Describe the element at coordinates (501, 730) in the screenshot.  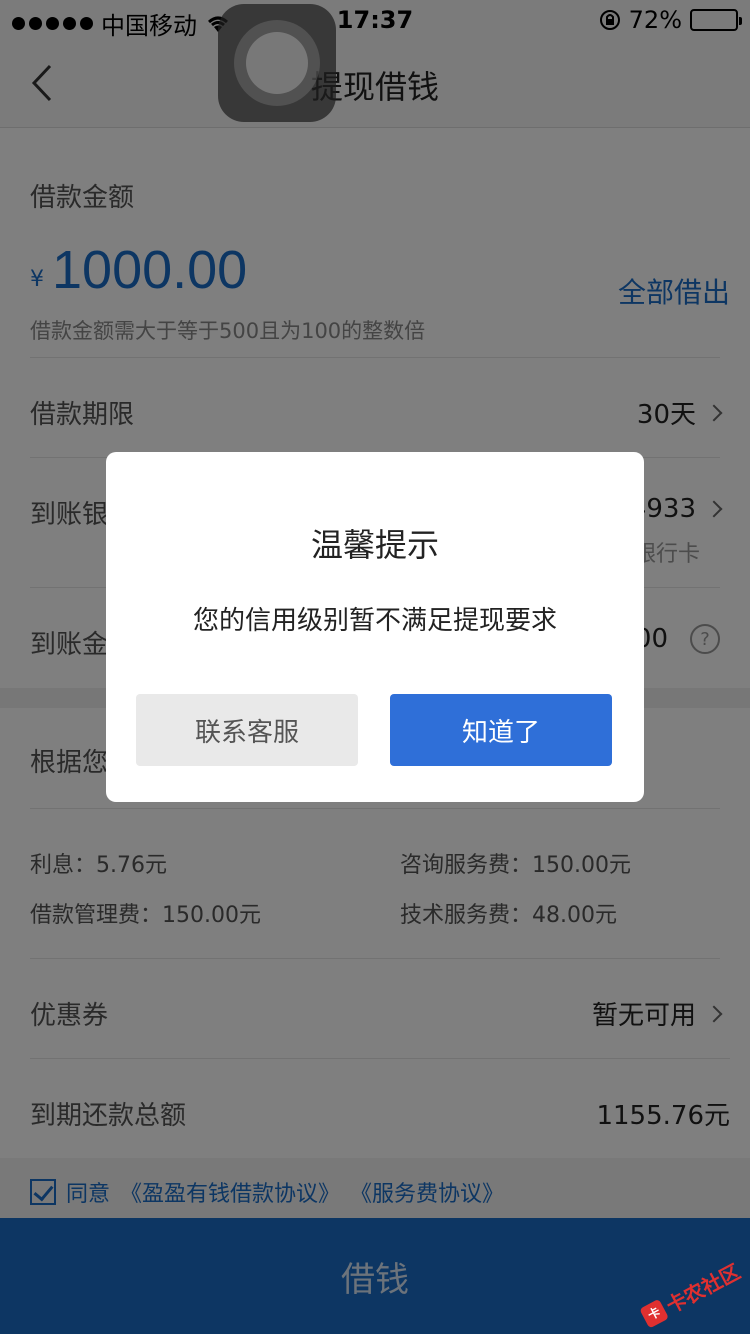
I see `ok-button: 知道了` at that location.